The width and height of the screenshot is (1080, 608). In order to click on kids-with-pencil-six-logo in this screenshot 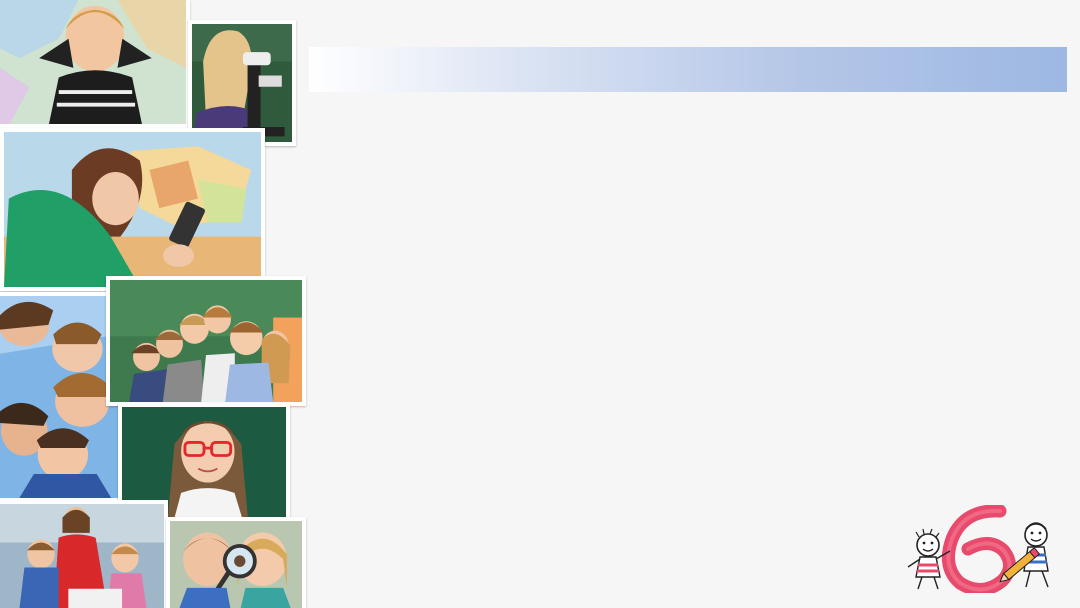, I will do `click(982, 550)`.